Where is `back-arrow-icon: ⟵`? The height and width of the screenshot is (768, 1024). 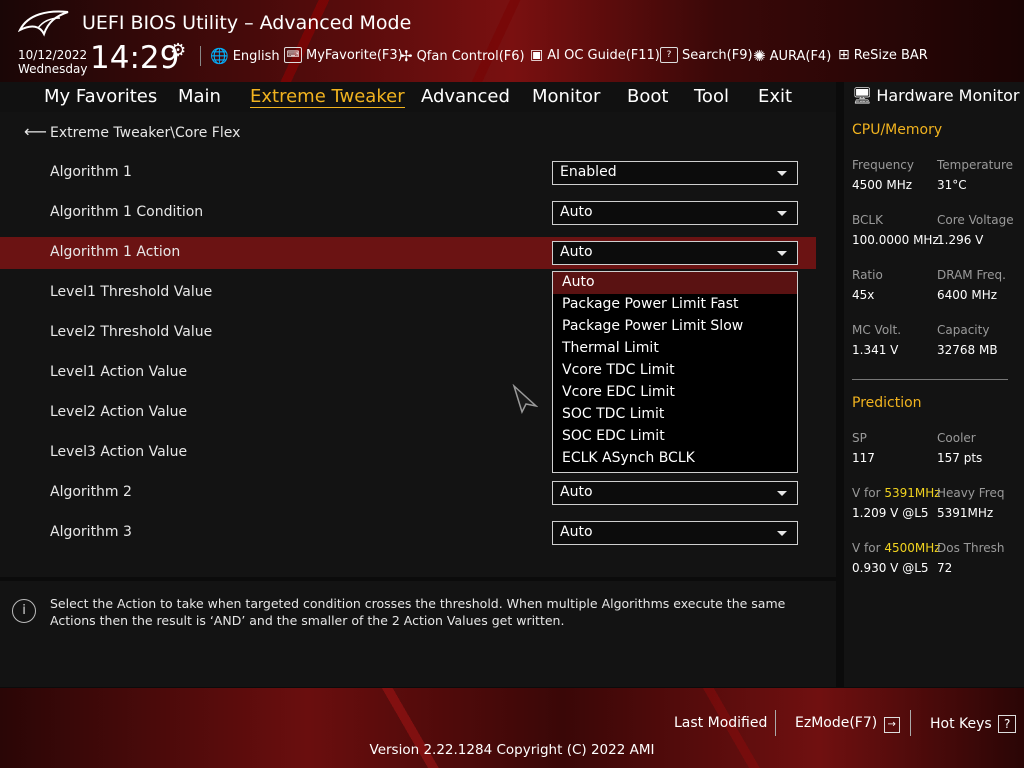
back-arrow-icon: ⟵ is located at coordinates (35, 131).